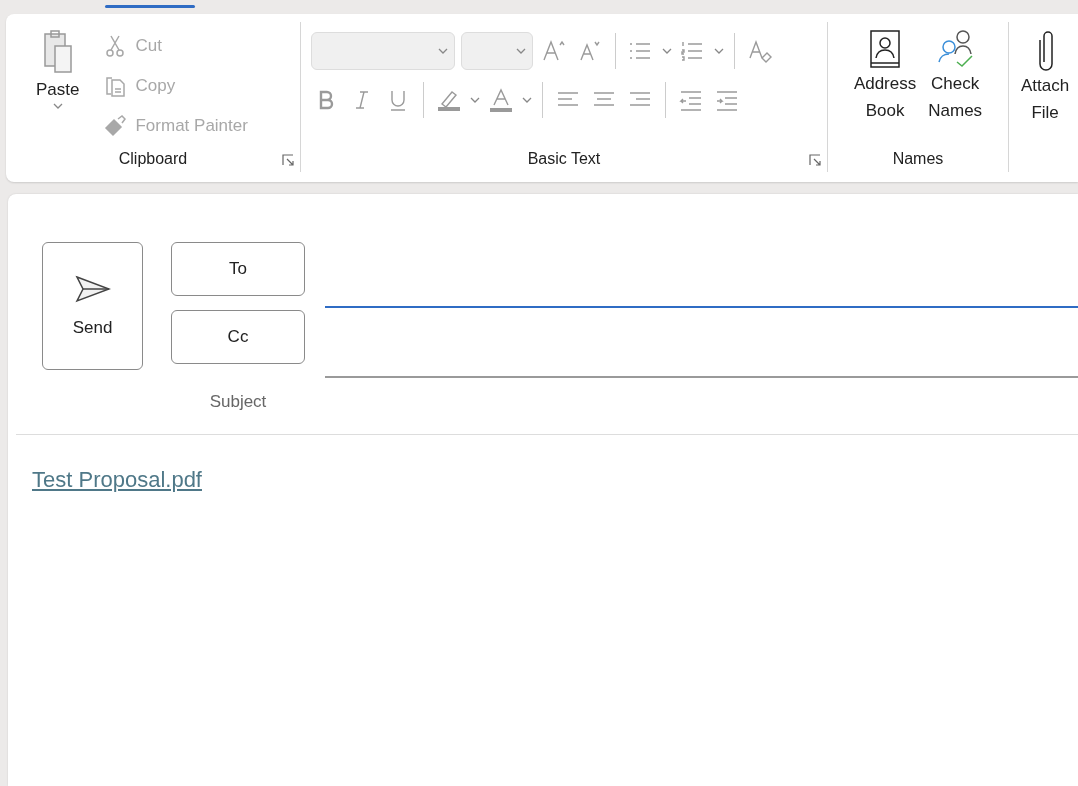 This screenshot has width=1078, height=786. What do you see at coordinates (46, 88) in the screenshot?
I see `paste-button: Paste` at bounding box center [46, 88].